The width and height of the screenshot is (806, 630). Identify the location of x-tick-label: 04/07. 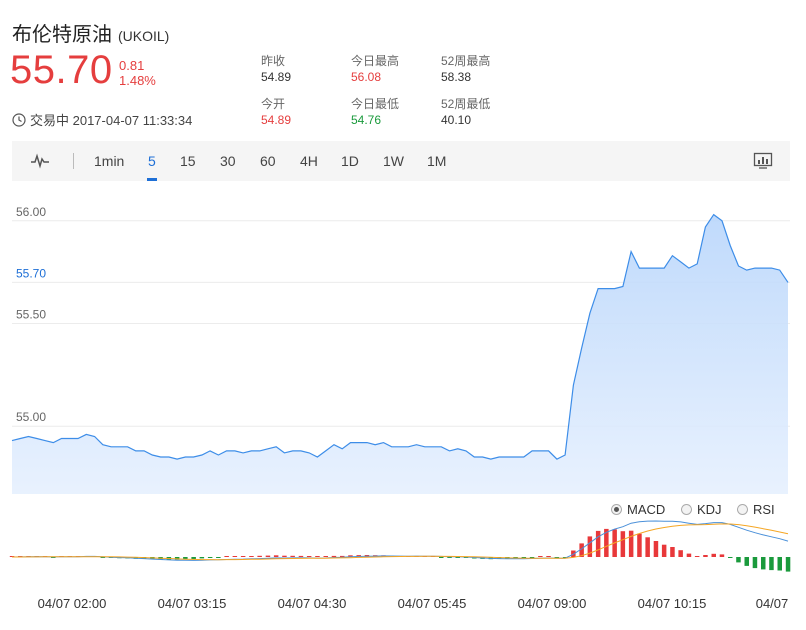
(772, 603).